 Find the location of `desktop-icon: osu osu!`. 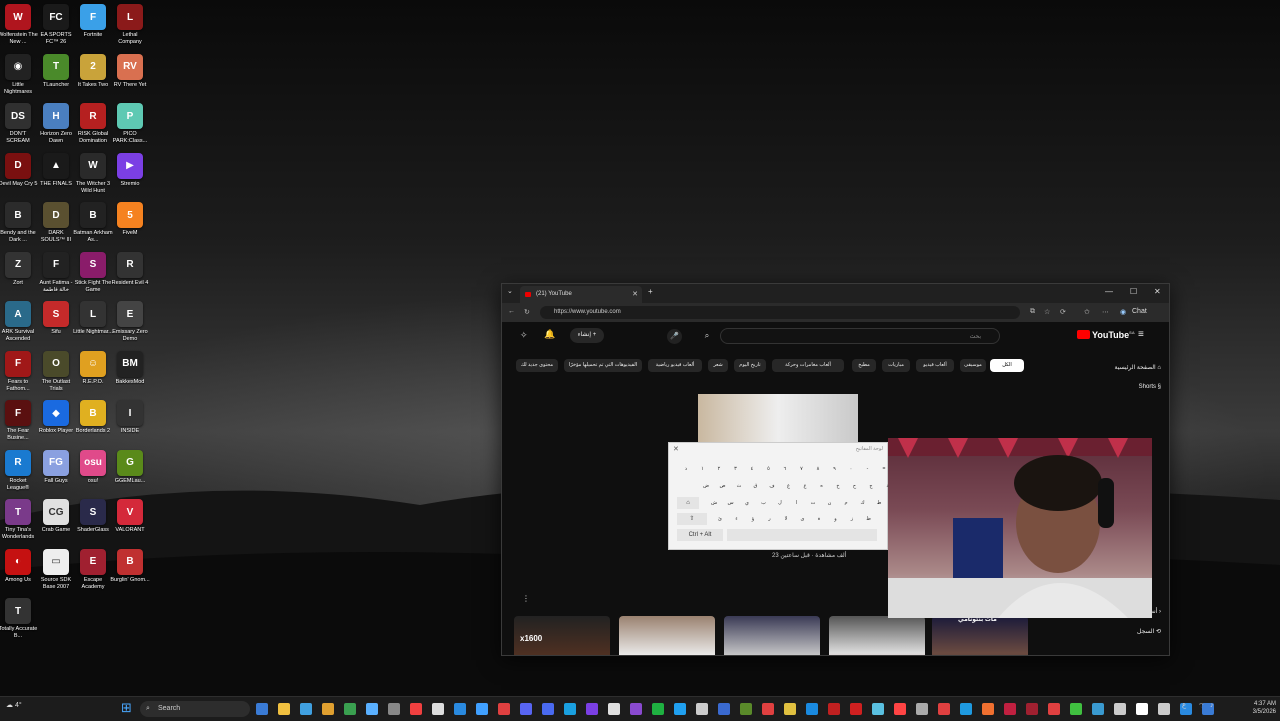

desktop-icon: osu osu! is located at coordinates (93, 467).